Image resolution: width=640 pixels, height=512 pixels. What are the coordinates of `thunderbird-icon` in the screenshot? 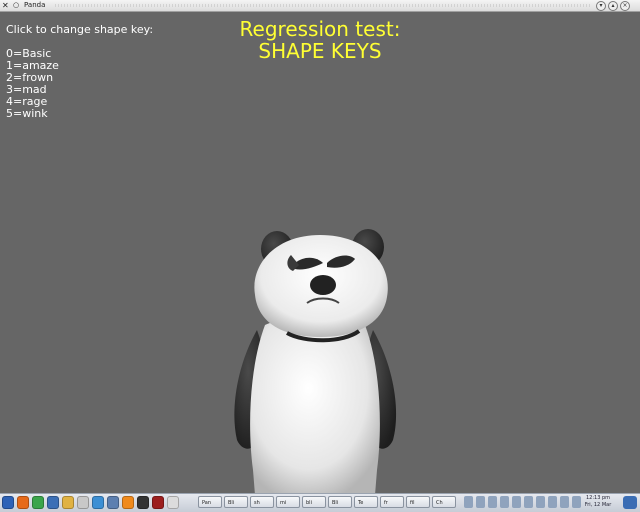 It's located at (53, 502).